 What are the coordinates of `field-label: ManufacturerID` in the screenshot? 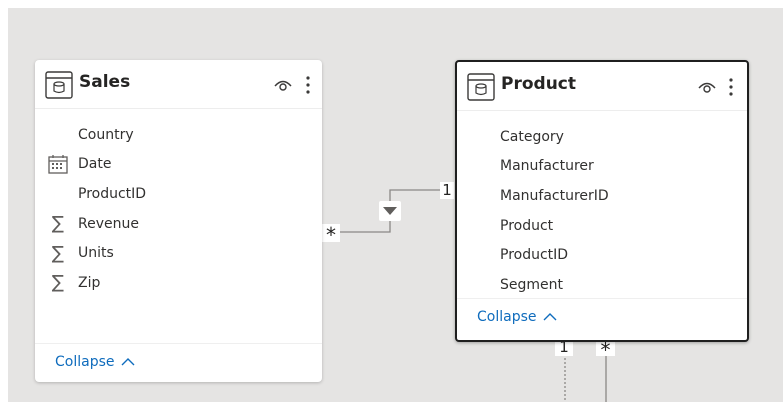 It's located at (554, 195).